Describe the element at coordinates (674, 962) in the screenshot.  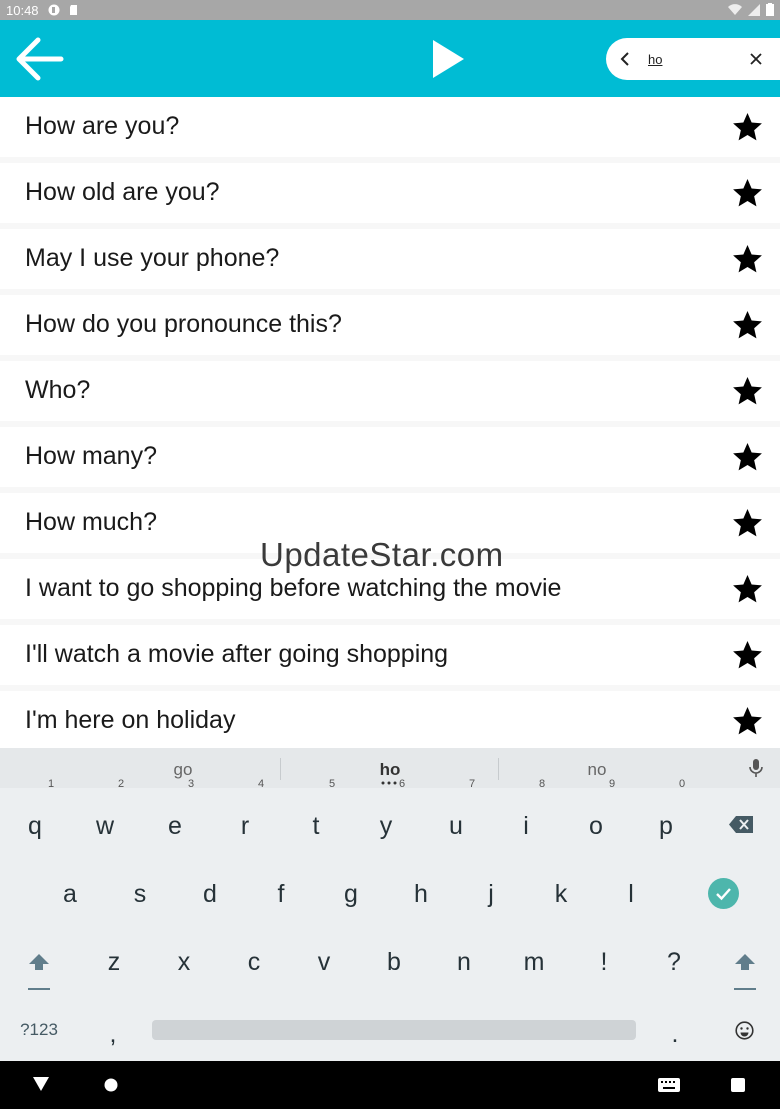
I see `key-question: ?` at that location.